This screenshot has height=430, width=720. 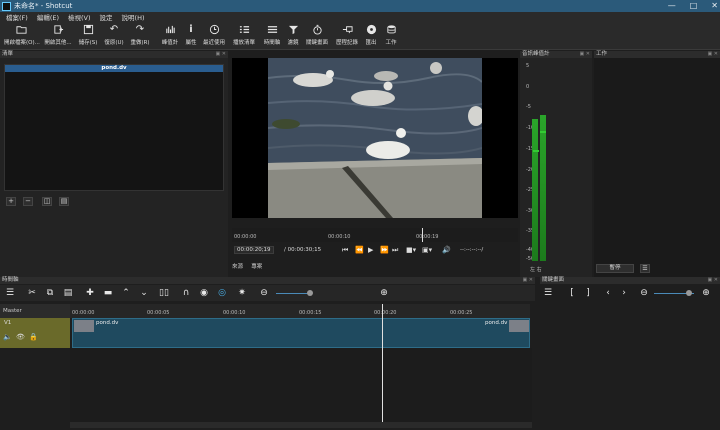 I want to click on scrub-tick: 00:00:19, so click(x=427, y=237).